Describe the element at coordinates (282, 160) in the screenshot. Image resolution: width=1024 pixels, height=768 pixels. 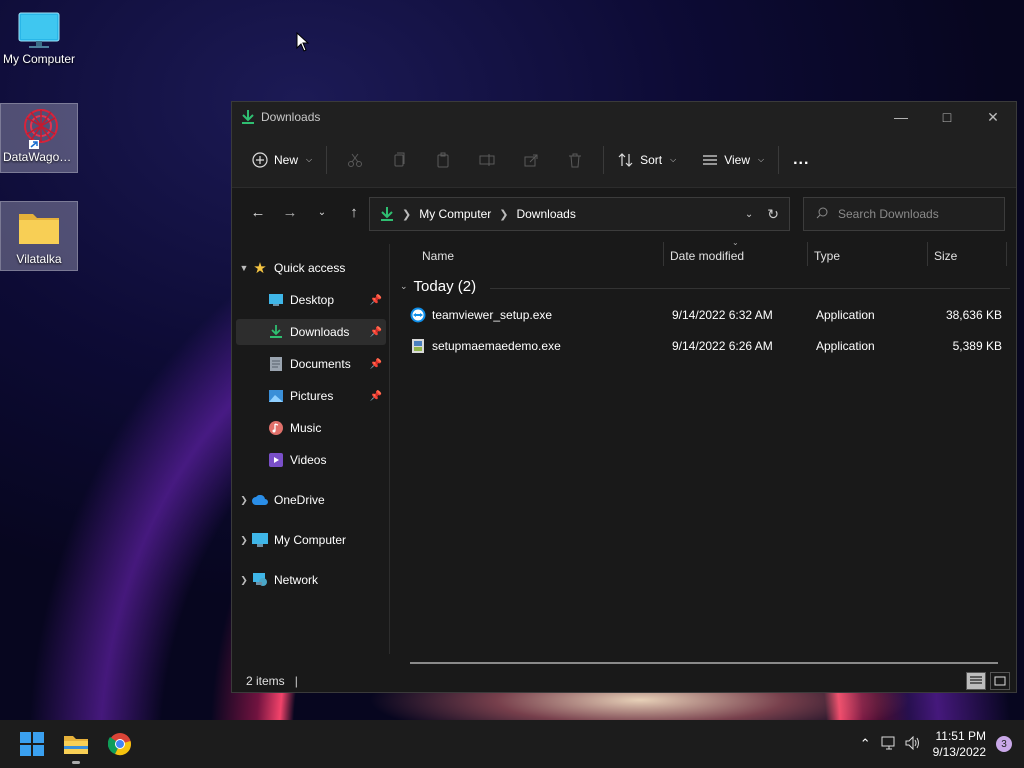
I see `new-button: New ⌵` at that location.